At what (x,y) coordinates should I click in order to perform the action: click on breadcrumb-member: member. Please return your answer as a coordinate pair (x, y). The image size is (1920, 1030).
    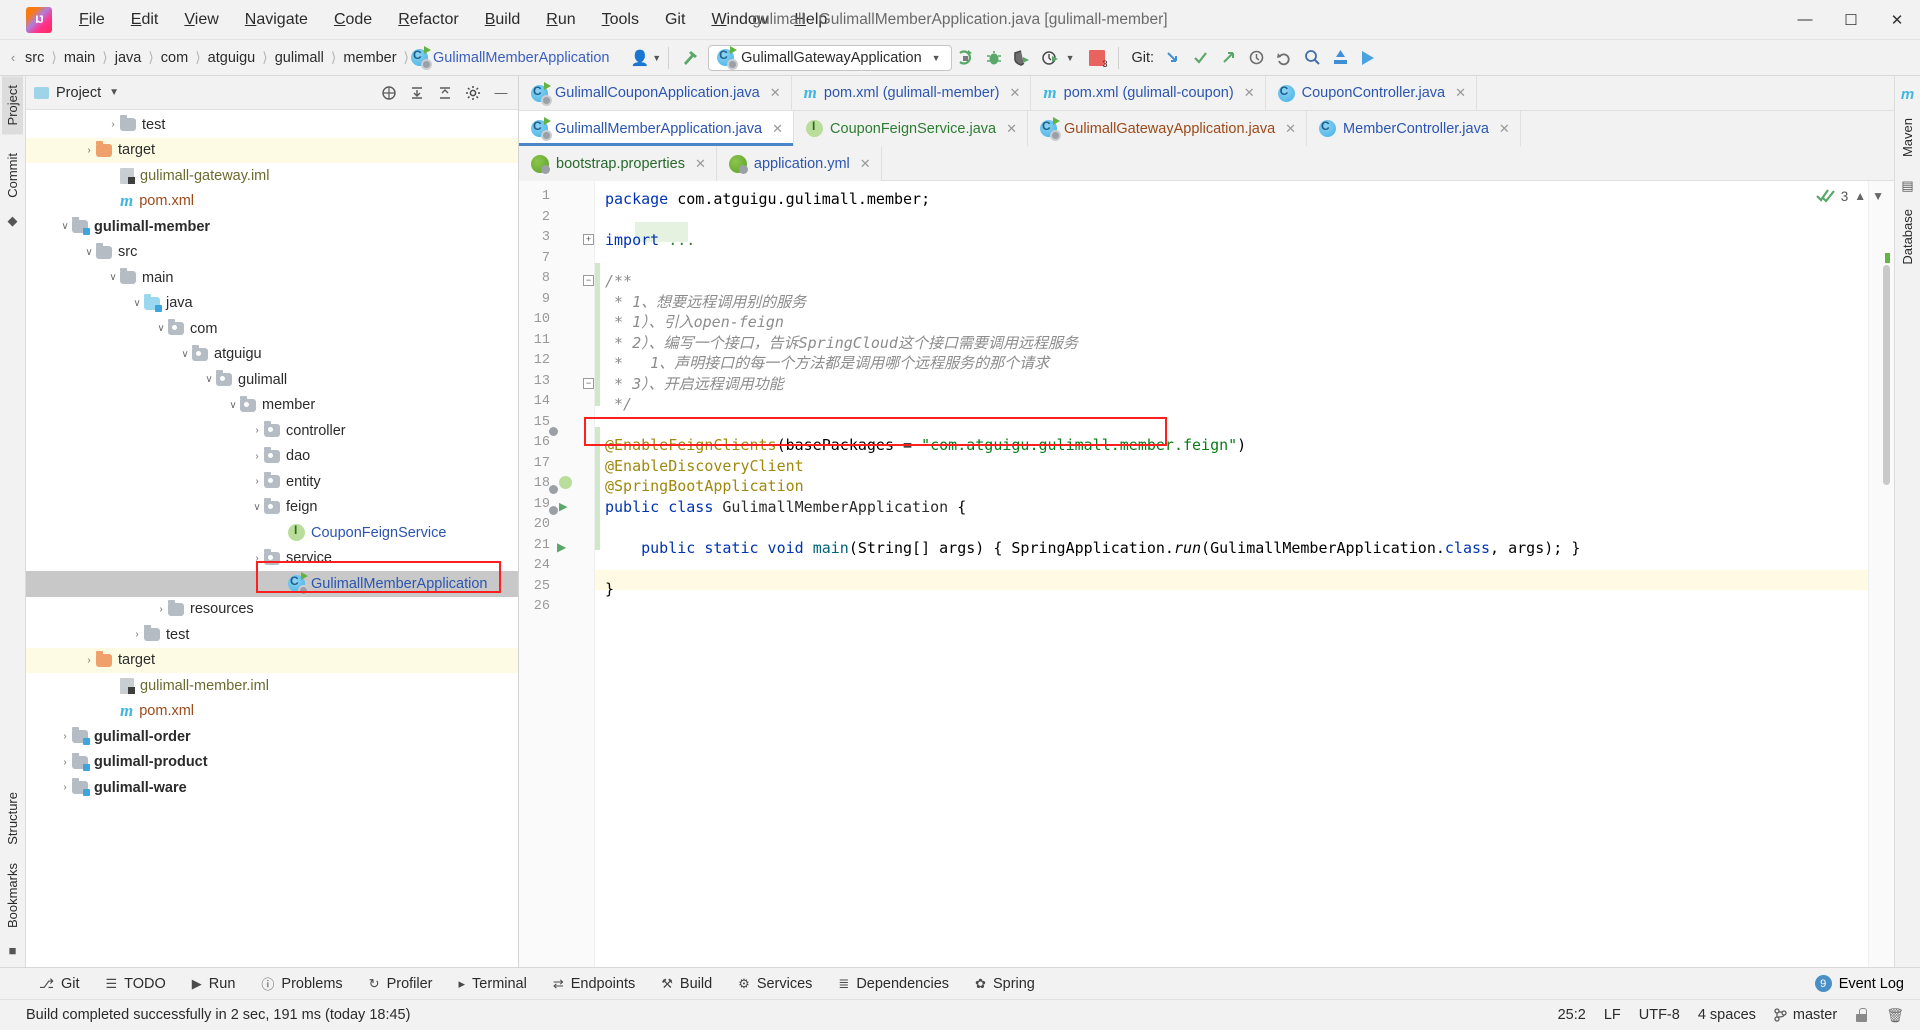
    Looking at the image, I should click on (369, 58).